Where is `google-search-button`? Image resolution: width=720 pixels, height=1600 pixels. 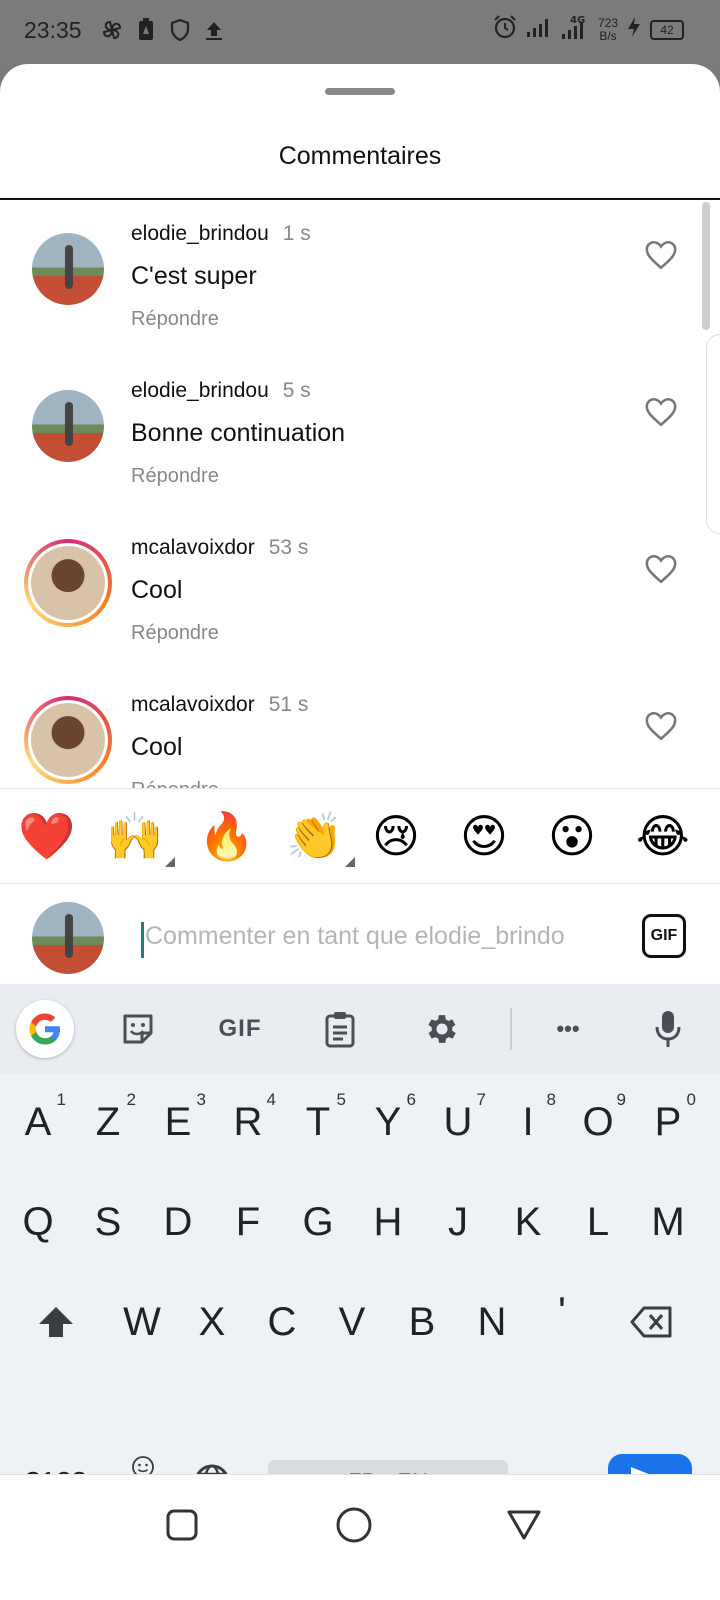
google-search-button is located at coordinates (45, 1029).